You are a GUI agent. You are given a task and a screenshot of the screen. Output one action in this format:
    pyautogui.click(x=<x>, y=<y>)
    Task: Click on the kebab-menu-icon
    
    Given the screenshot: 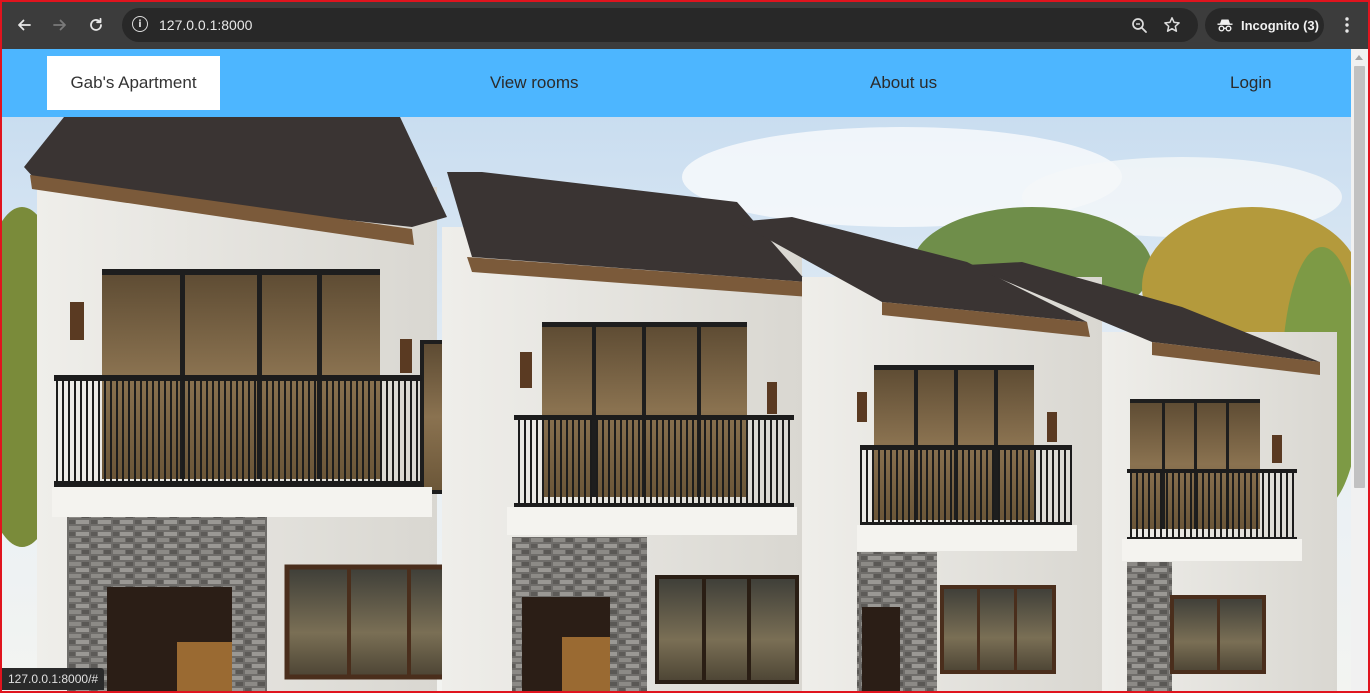 What is the action you would take?
    pyautogui.click(x=1347, y=25)
    